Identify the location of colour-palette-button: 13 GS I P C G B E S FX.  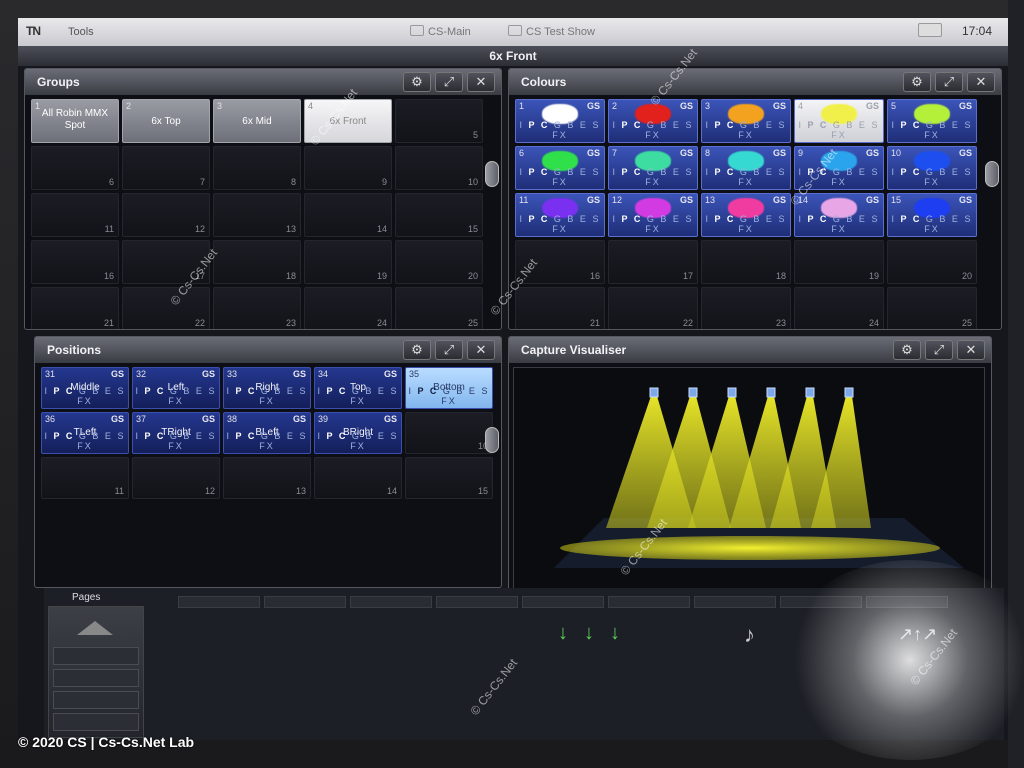
(746, 215).